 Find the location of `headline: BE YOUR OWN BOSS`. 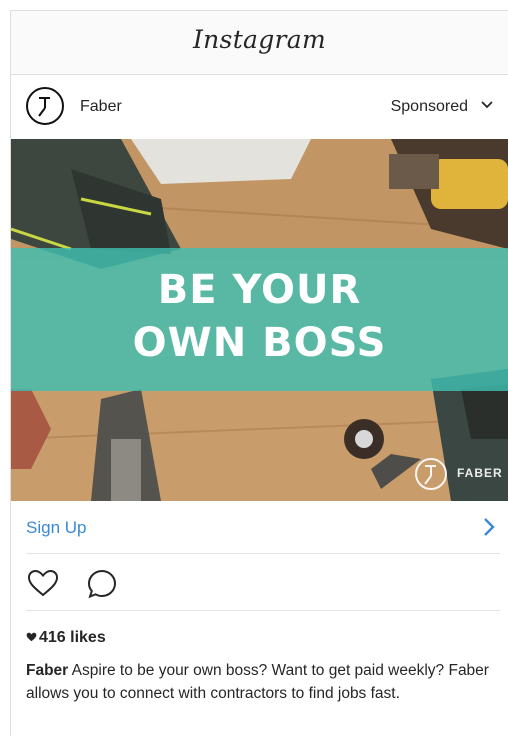

headline: BE YOUR OWN BOSS is located at coordinates (259, 317).